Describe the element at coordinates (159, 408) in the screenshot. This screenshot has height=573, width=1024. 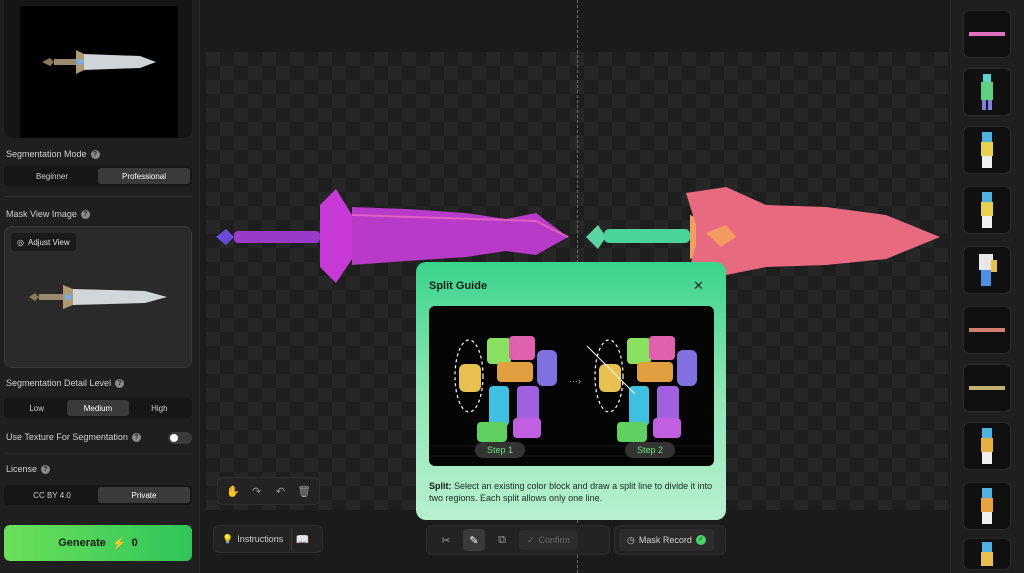
I see `detail-high-option: High` at that location.